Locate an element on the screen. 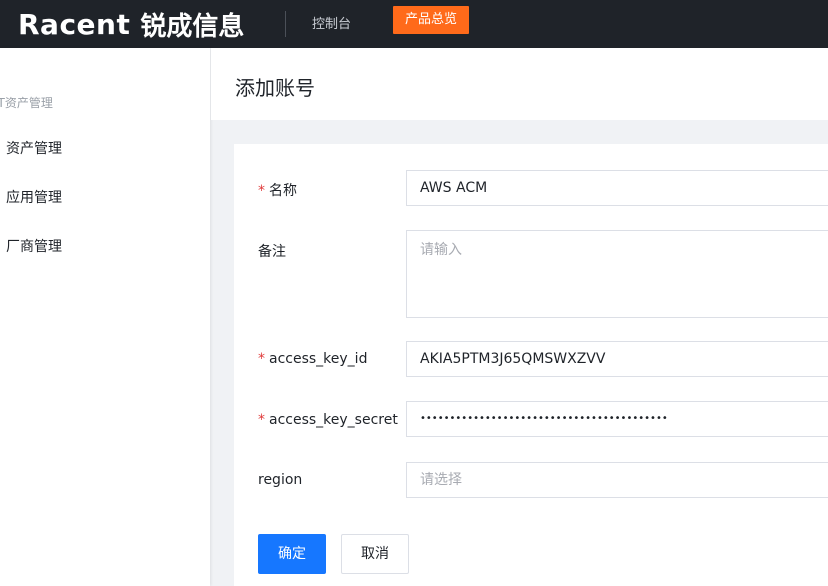  sidebar-item-app-management: 应用管理 is located at coordinates (34, 197).